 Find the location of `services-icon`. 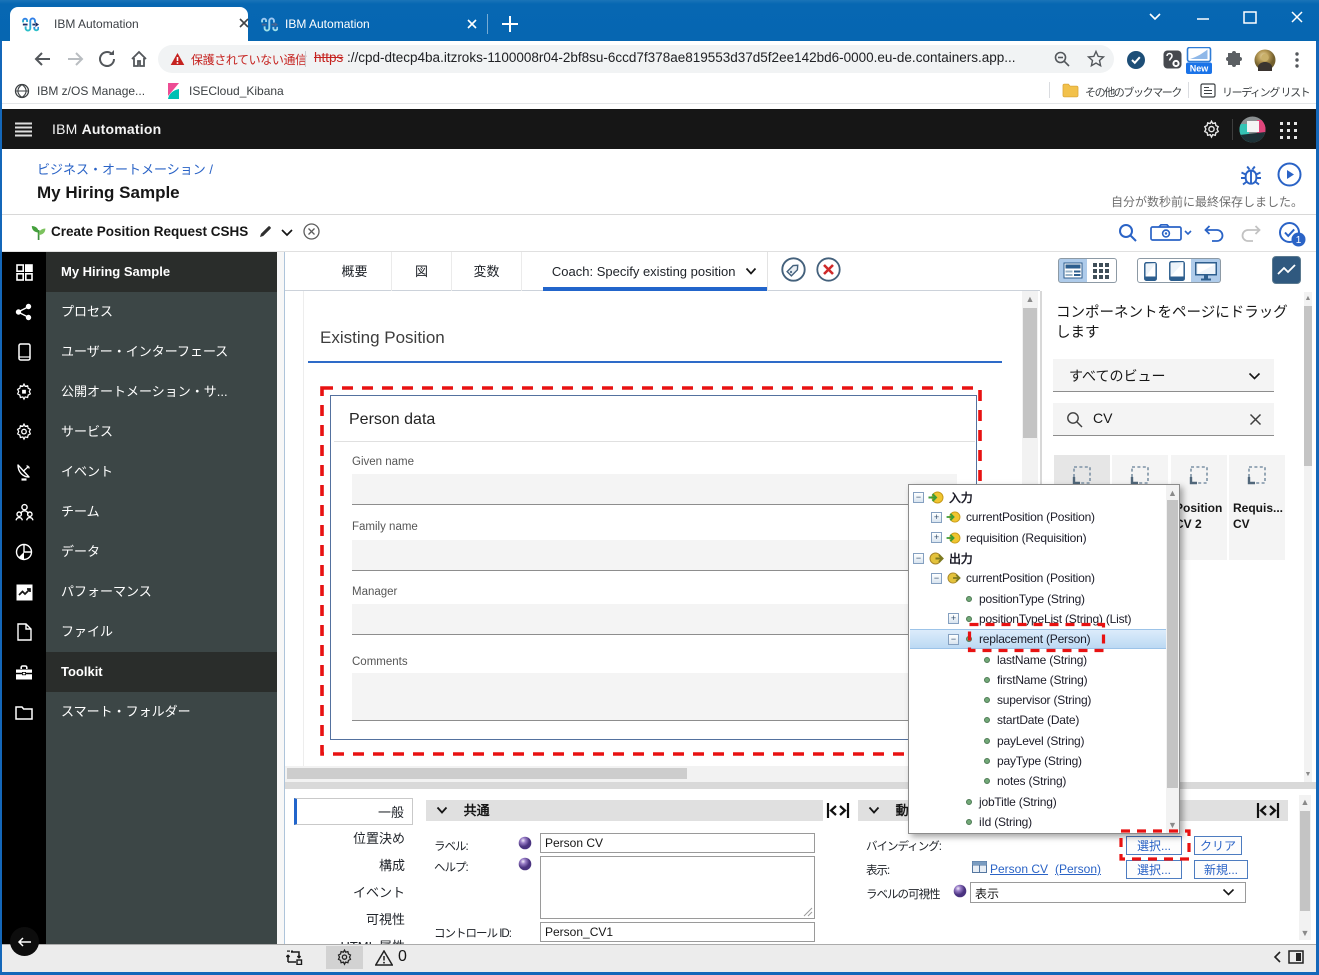

services-icon is located at coordinates (24, 432).